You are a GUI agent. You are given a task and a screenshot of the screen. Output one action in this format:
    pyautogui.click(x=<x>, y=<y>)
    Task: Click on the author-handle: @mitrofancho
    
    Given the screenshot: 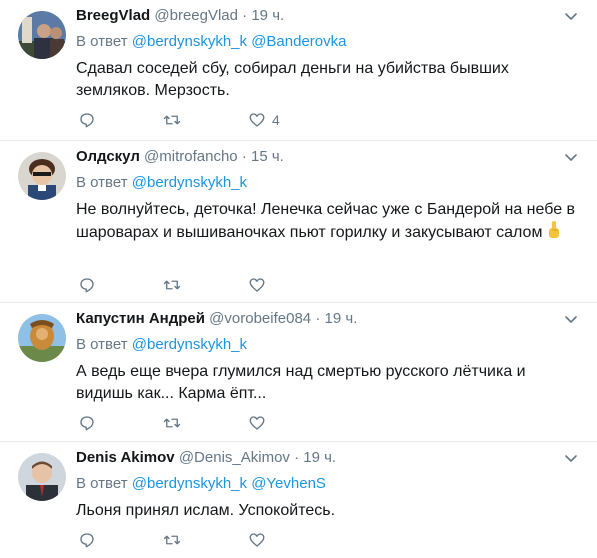 What is the action you would take?
    pyautogui.click(x=191, y=156)
    